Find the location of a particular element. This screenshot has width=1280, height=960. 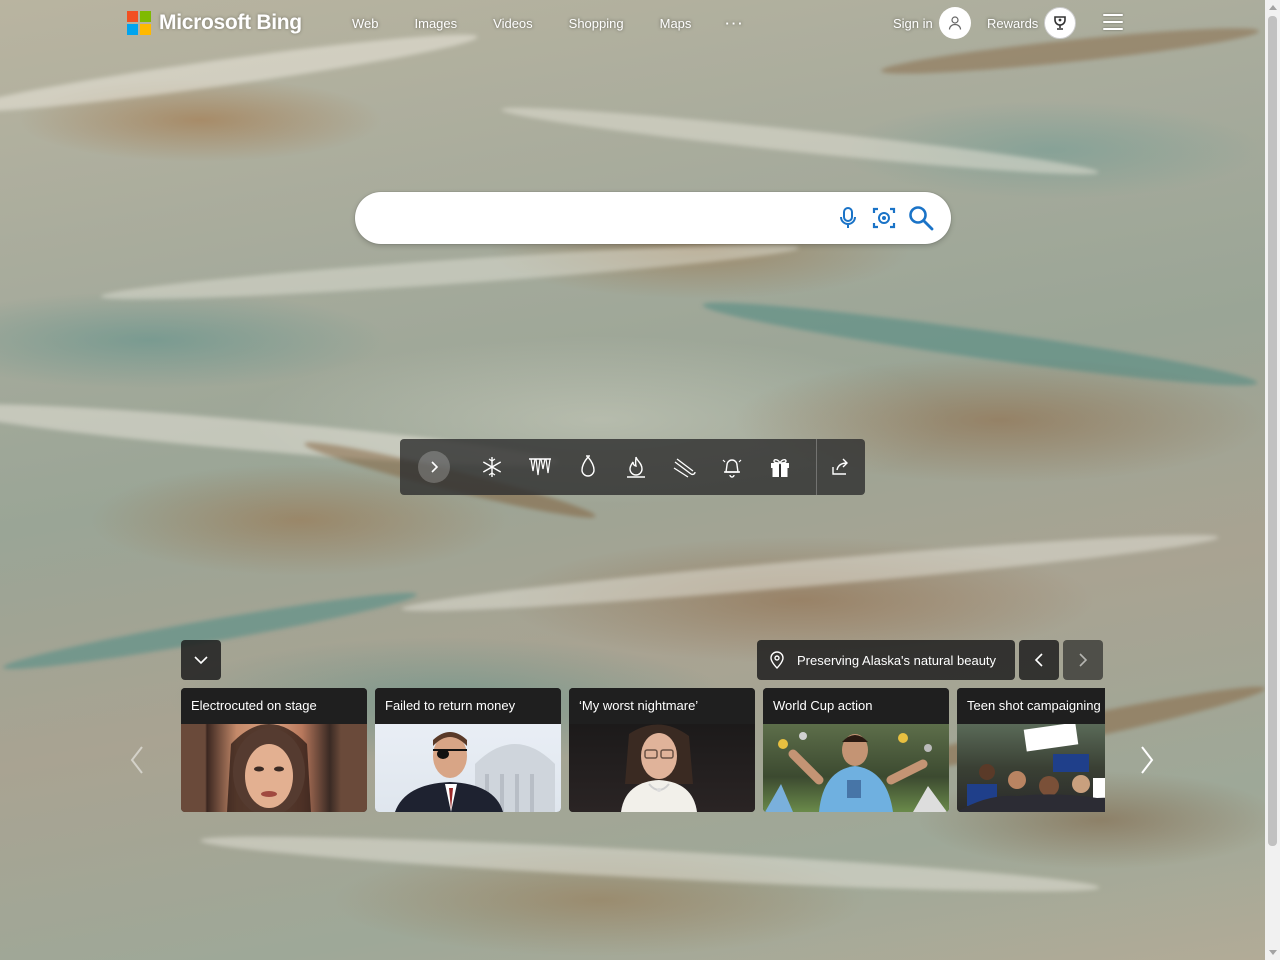

news-card-title: ‘My worst nightmare’ is located at coordinates (662, 706).